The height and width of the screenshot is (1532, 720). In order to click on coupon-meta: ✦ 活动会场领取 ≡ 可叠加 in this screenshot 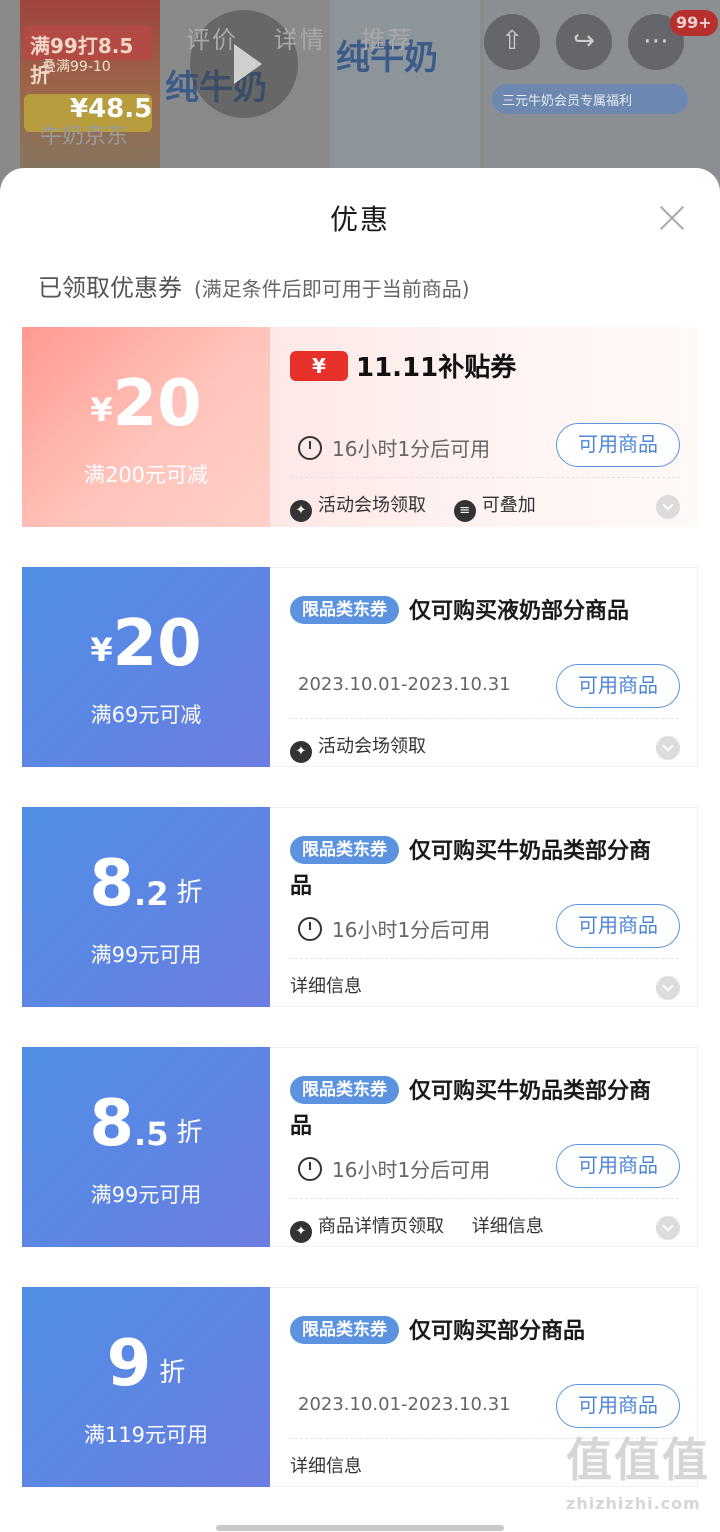, I will do `click(424, 506)`.